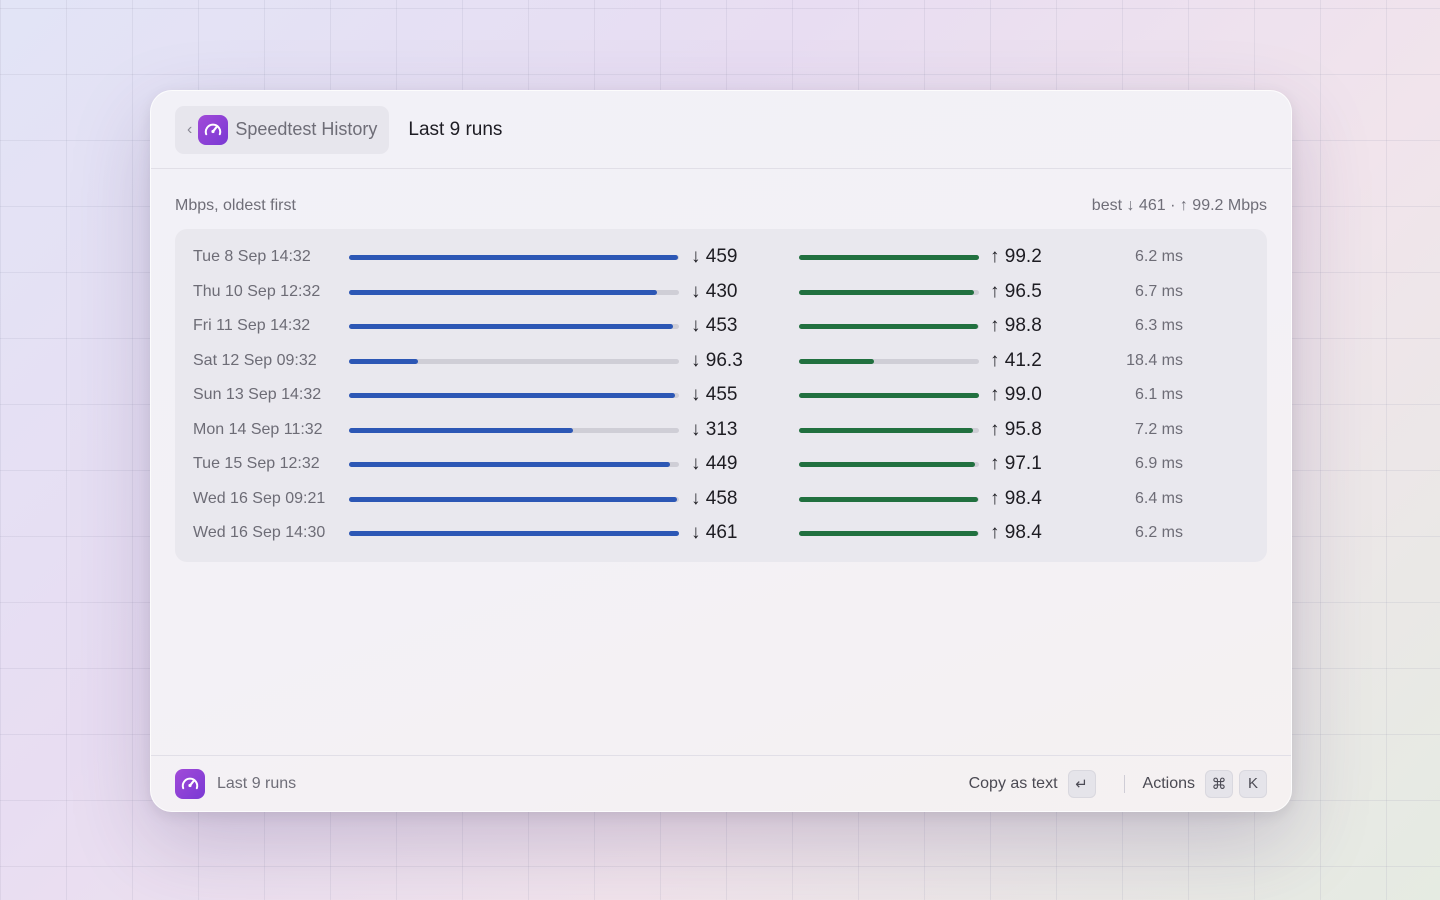 The width and height of the screenshot is (1440, 900). What do you see at coordinates (1016, 325) in the screenshot?
I see `upload-value: ↑ 98.8` at bounding box center [1016, 325].